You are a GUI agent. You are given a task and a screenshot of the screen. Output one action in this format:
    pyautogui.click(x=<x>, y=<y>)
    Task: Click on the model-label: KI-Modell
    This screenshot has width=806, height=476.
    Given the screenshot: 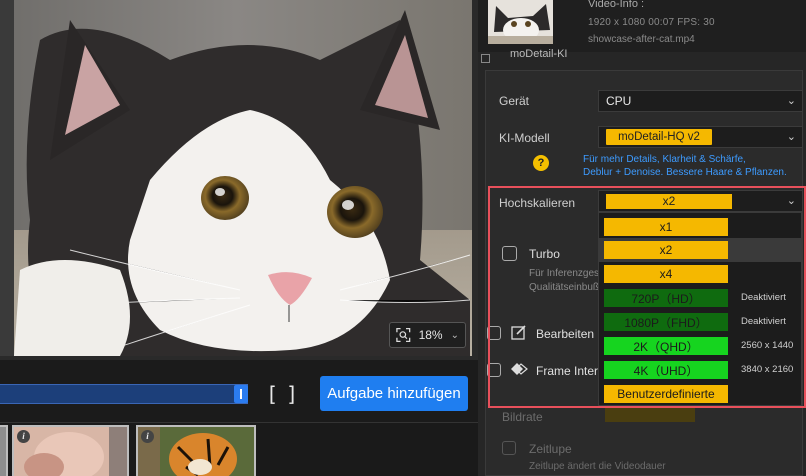 What is the action you would take?
    pyautogui.click(x=524, y=138)
    